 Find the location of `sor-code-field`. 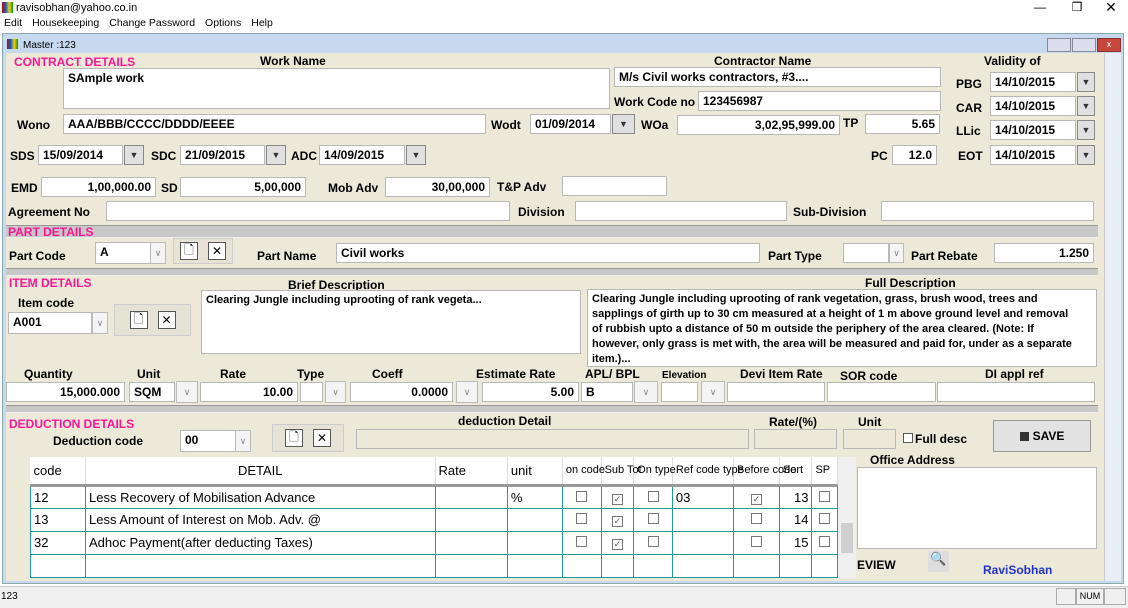

sor-code-field is located at coordinates (881, 392).